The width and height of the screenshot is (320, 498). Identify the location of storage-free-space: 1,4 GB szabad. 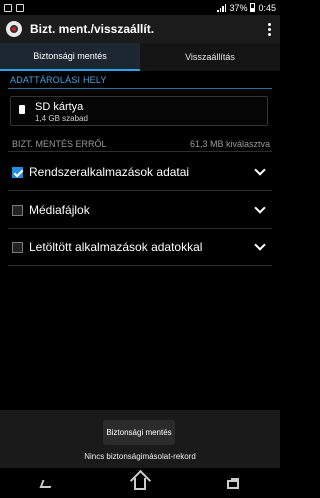
(61, 118).